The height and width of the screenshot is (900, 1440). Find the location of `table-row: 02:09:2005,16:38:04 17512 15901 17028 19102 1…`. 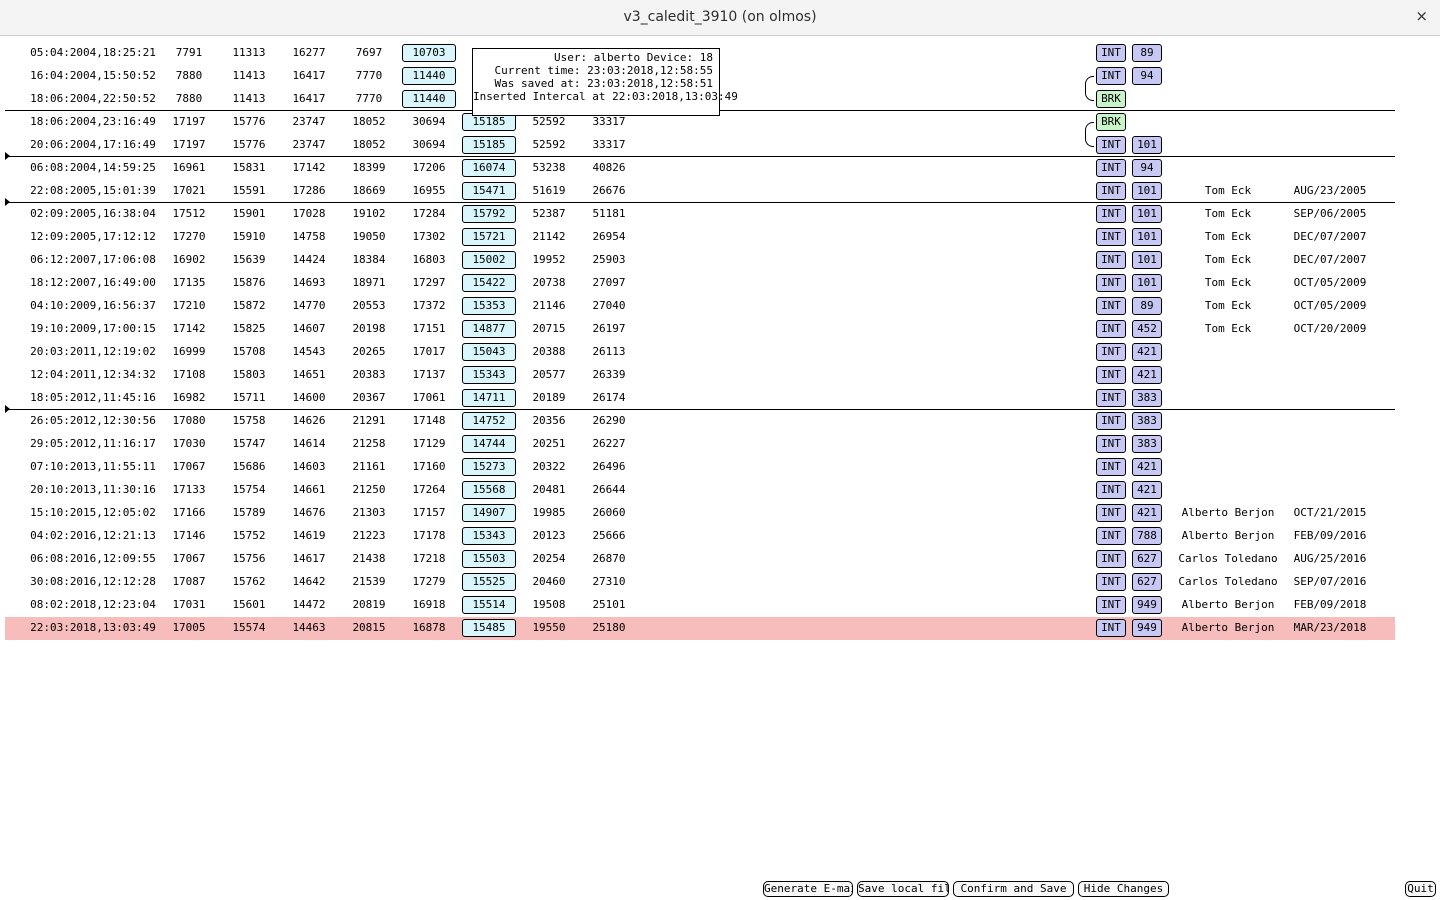

table-row: 02:09:2005,16:38:04 17512 15901 17028 19102 1… is located at coordinates (700, 214).